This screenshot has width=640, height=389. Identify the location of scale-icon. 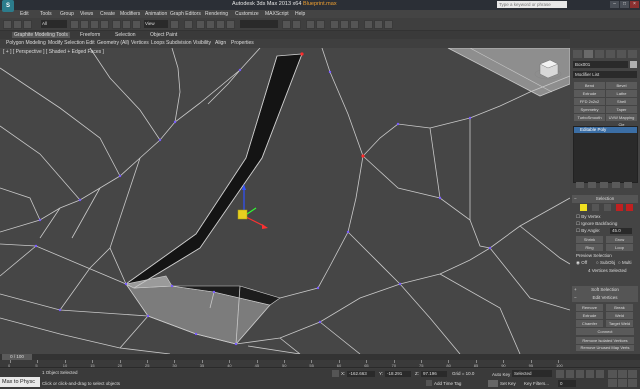
(136, 24).